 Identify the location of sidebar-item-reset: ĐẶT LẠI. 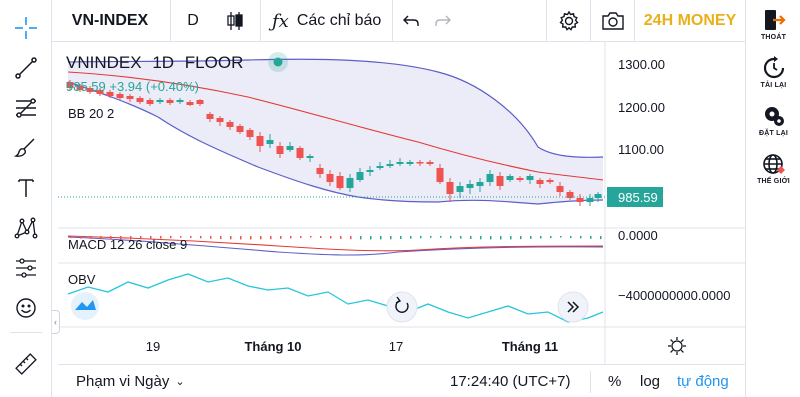
(773, 128).